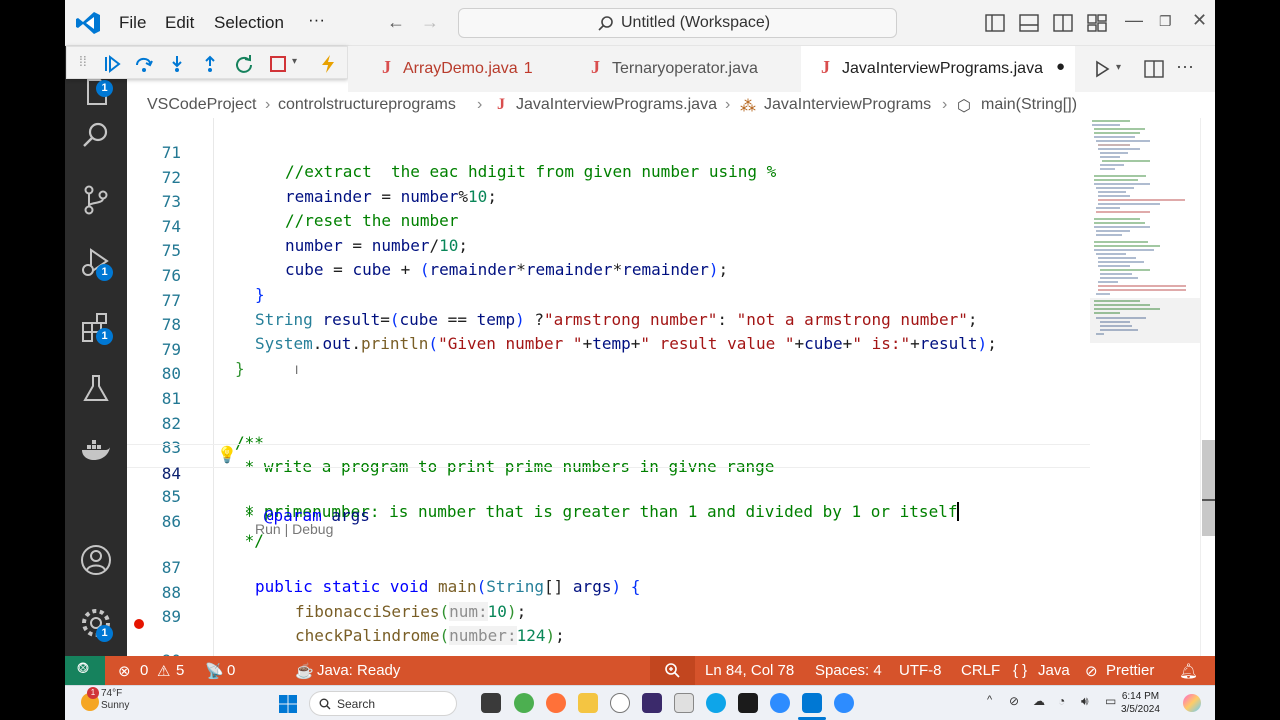  What do you see at coordinates (358, 670) in the screenshot?
I see `java-status: Java: Ready` at bounding box center [358, 670].